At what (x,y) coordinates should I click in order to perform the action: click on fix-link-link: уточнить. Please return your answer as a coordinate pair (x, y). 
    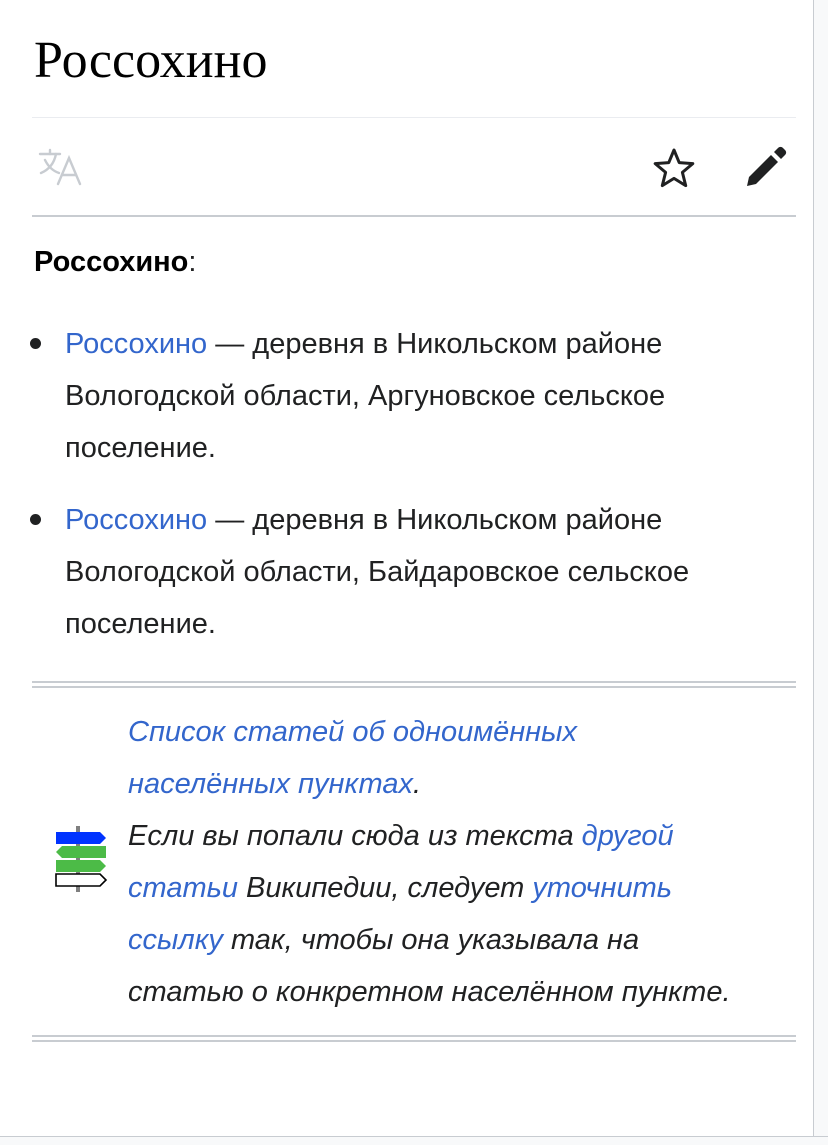
    Looking at the image, I should click on (602, 888).